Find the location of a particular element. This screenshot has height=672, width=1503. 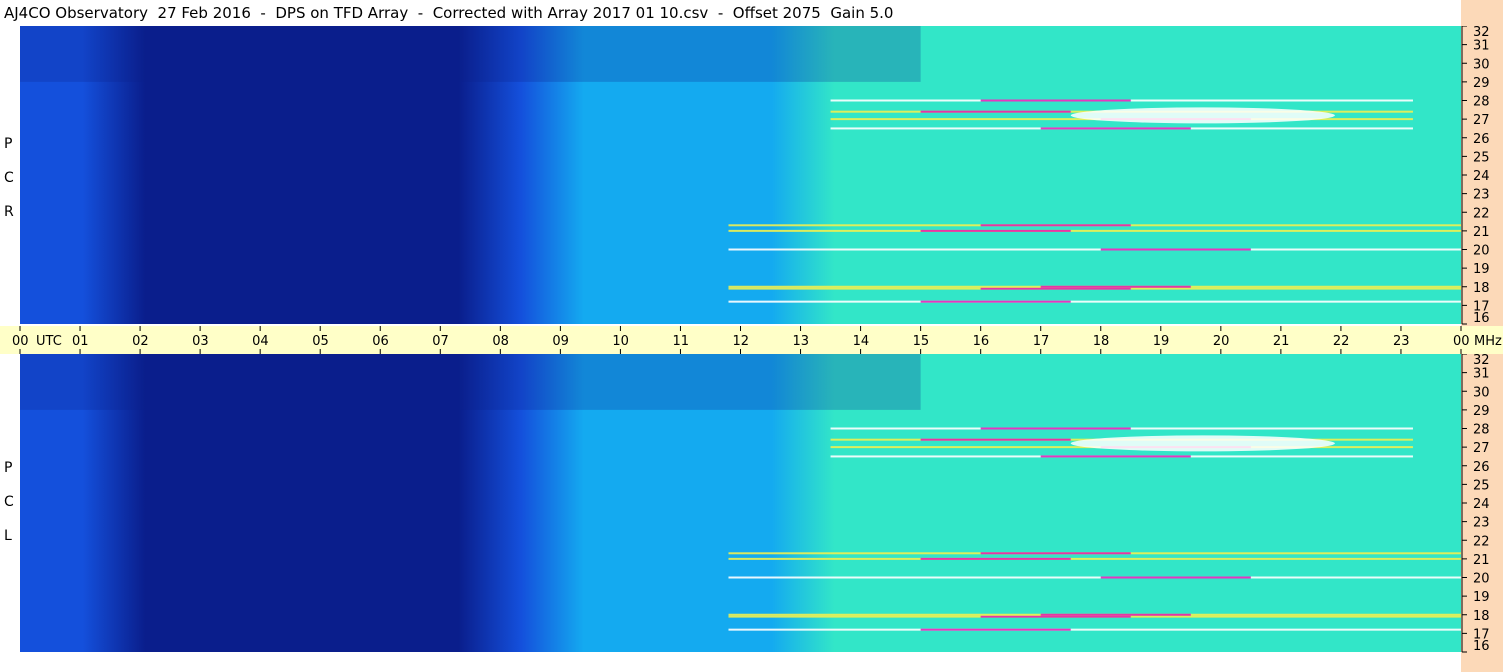

time-tick-label: 08 is located at coordinates (500, 341).